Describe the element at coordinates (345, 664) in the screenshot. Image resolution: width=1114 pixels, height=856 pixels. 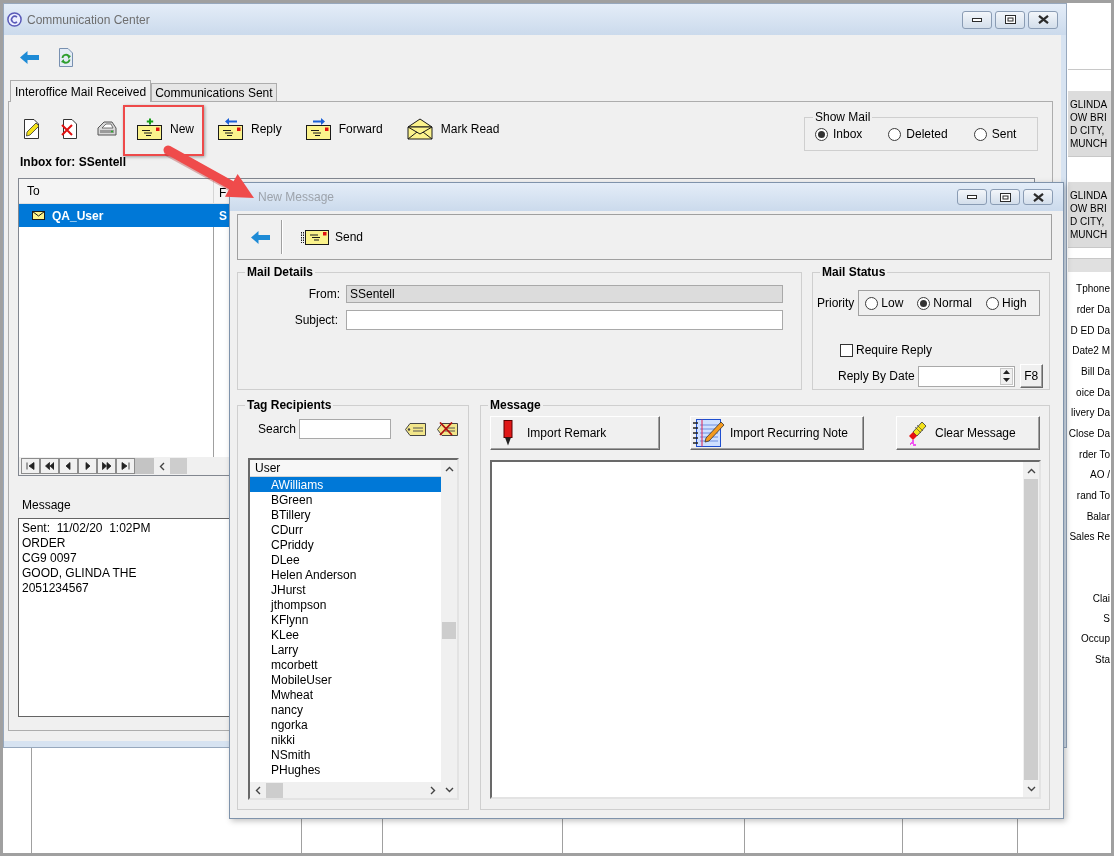
I see `list-item: mcorbett` at that location.